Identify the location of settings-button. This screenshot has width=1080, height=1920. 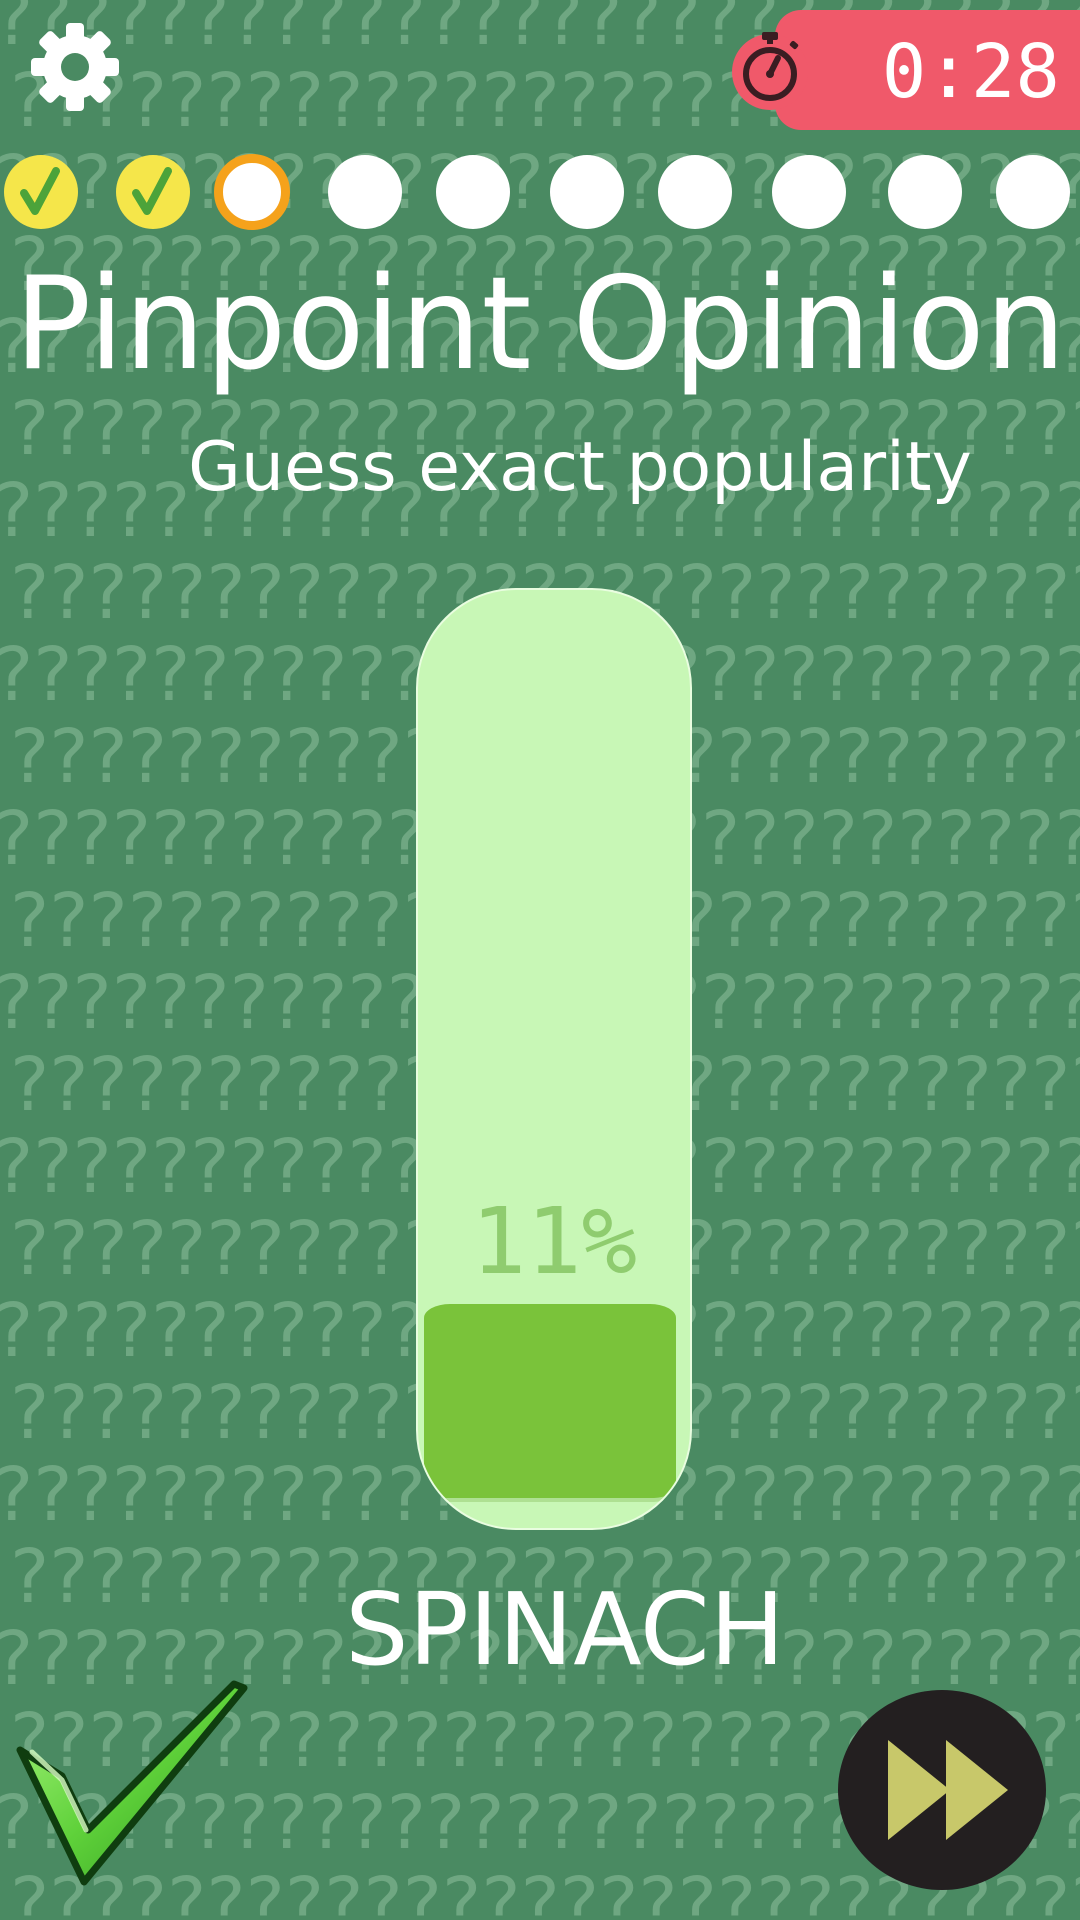
(75, 67).